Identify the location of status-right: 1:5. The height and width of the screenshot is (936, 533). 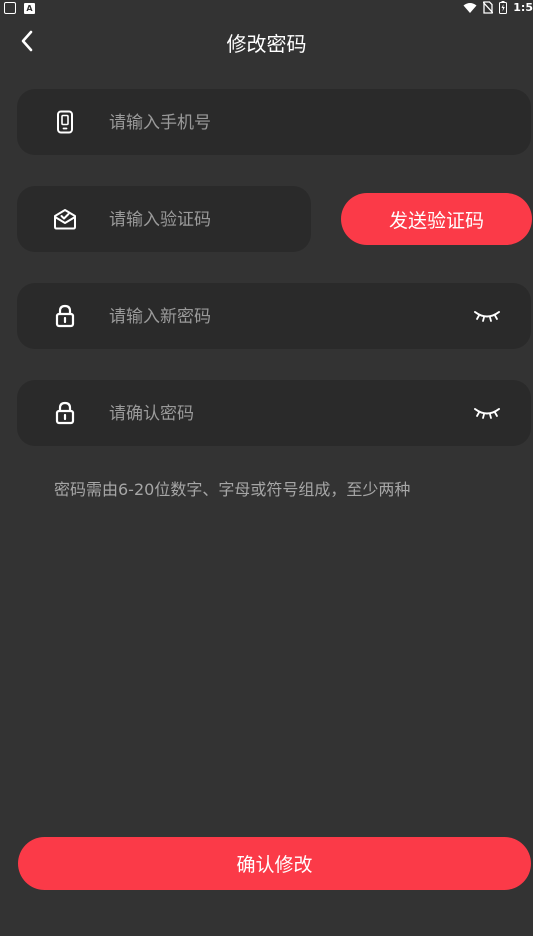
(498, 7).